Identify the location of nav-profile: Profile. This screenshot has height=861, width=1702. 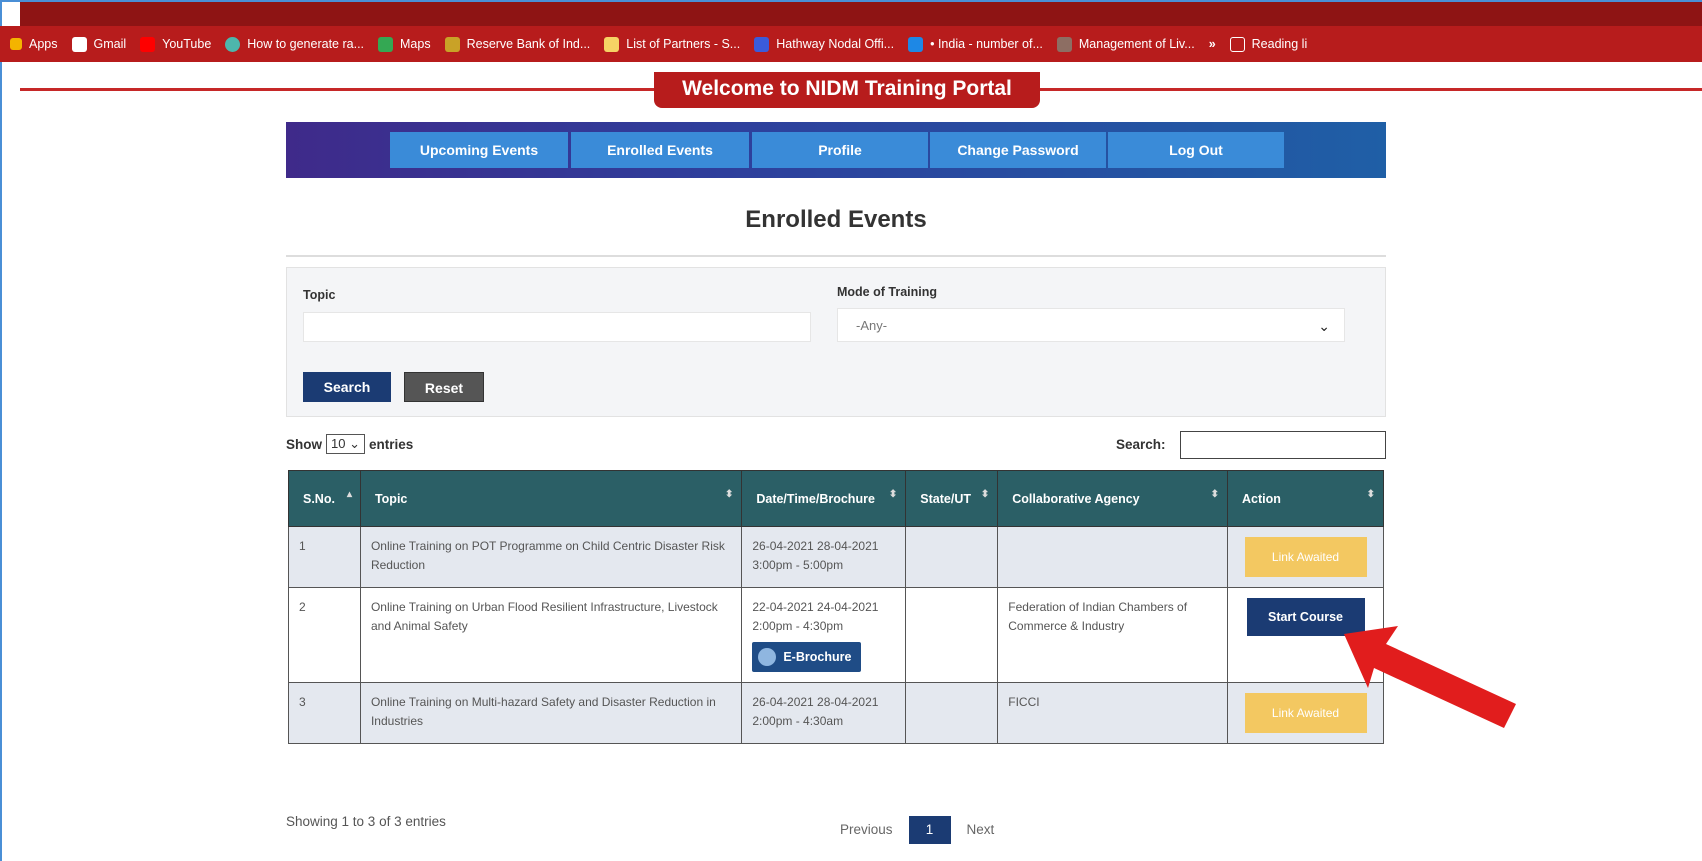
(840, 150).